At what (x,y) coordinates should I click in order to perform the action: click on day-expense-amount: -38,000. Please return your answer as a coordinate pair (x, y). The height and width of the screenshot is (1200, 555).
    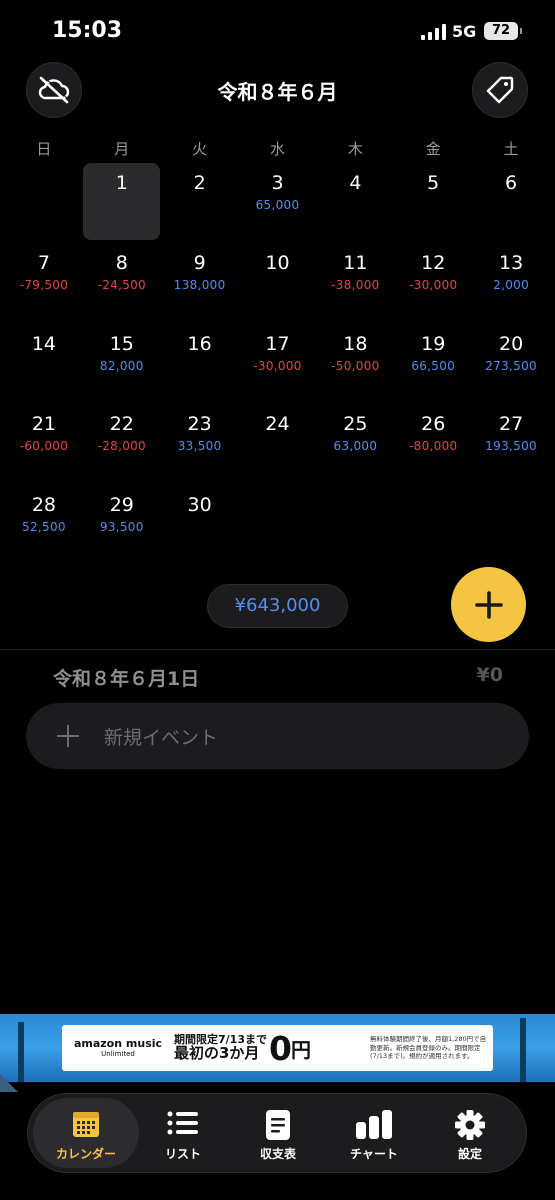
    Looking at the image, I should click on (355, 285).